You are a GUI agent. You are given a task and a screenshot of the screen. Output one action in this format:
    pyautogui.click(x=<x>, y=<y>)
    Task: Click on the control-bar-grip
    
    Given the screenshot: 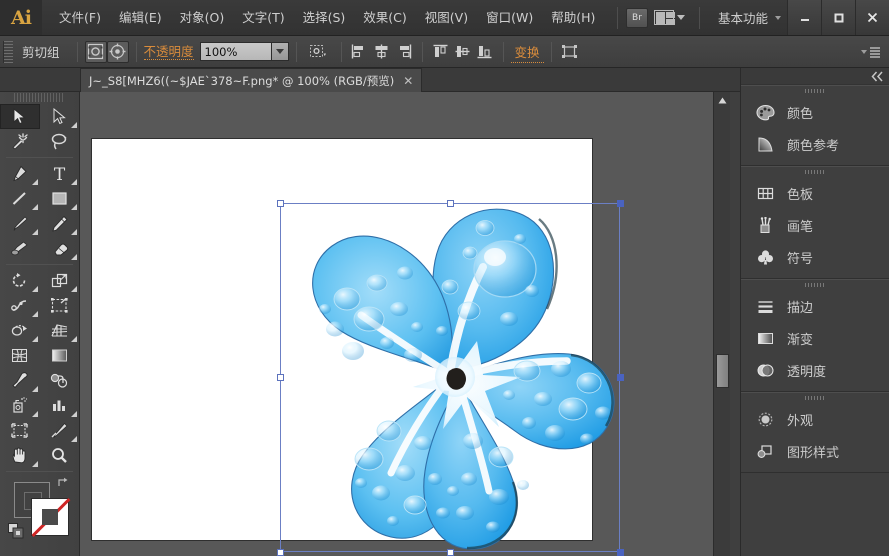 What is the action you would take?
    pyautogui.click(x=8, y=51)
    